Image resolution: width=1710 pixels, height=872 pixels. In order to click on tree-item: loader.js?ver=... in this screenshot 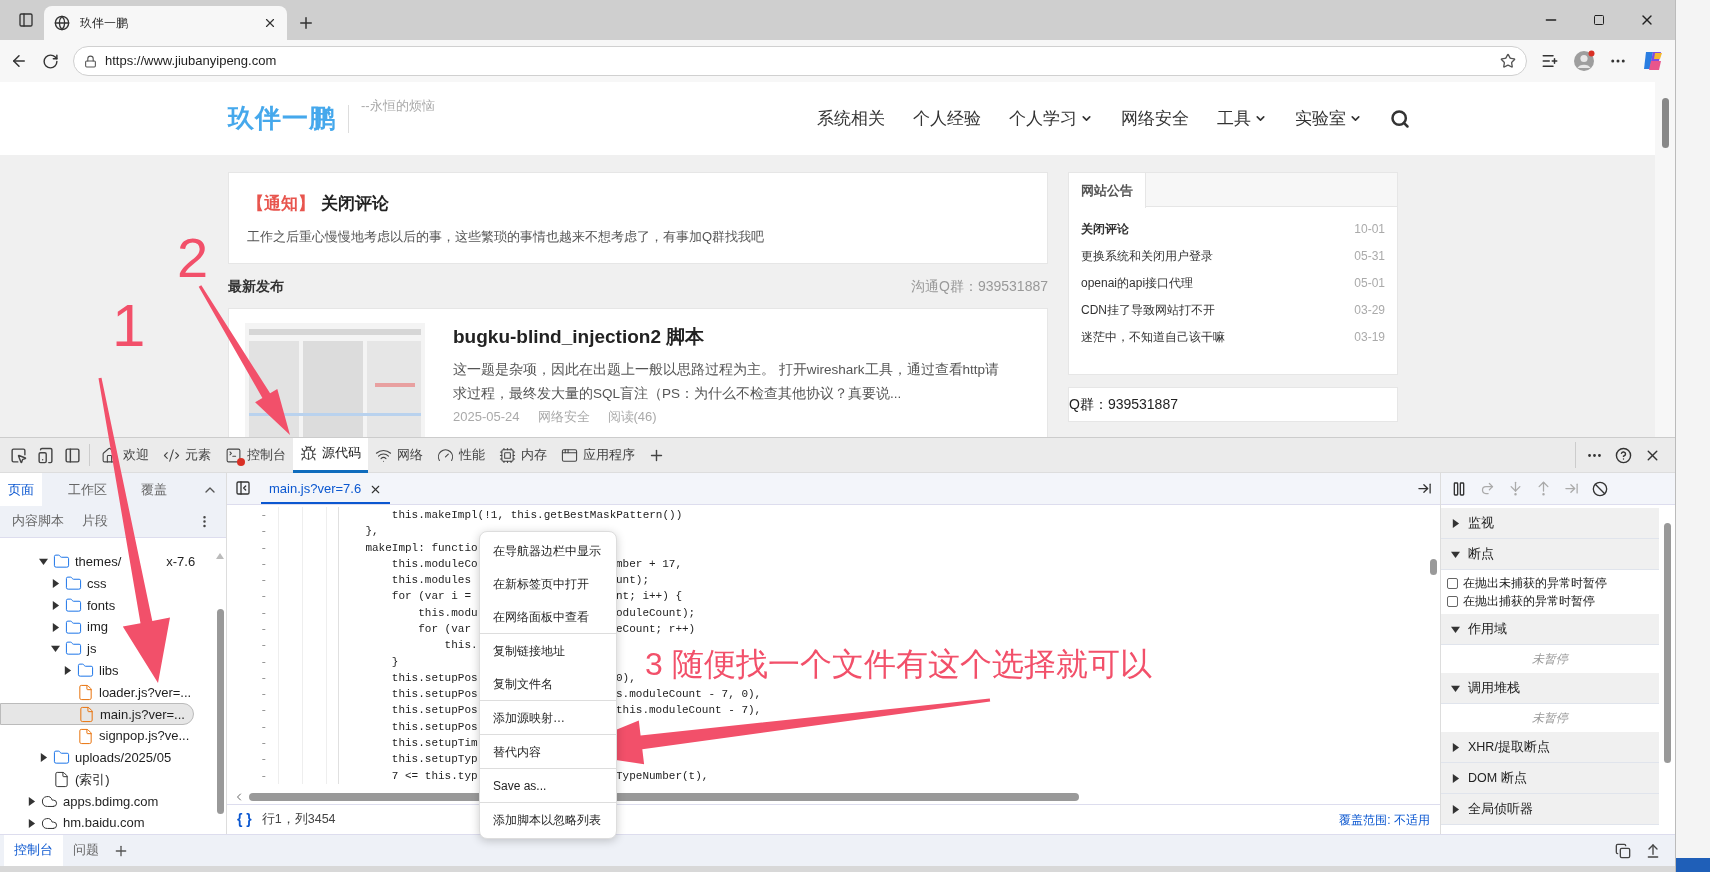, I will do `click(107, 692)`.